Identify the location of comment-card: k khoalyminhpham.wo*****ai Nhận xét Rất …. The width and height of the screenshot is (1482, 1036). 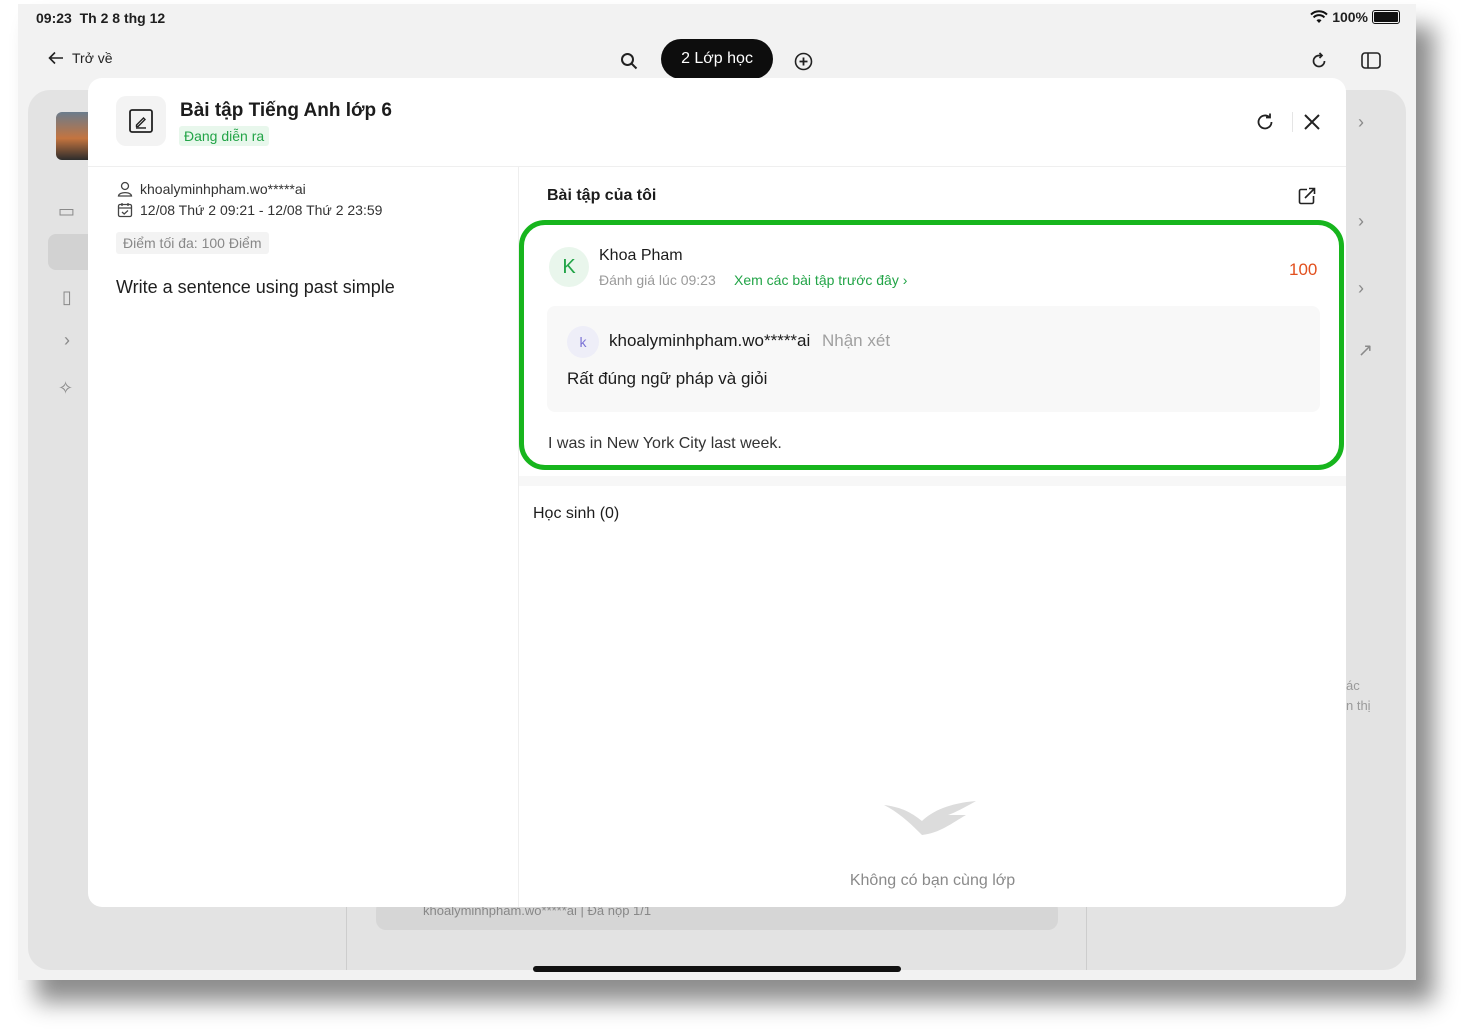
(933, 359).